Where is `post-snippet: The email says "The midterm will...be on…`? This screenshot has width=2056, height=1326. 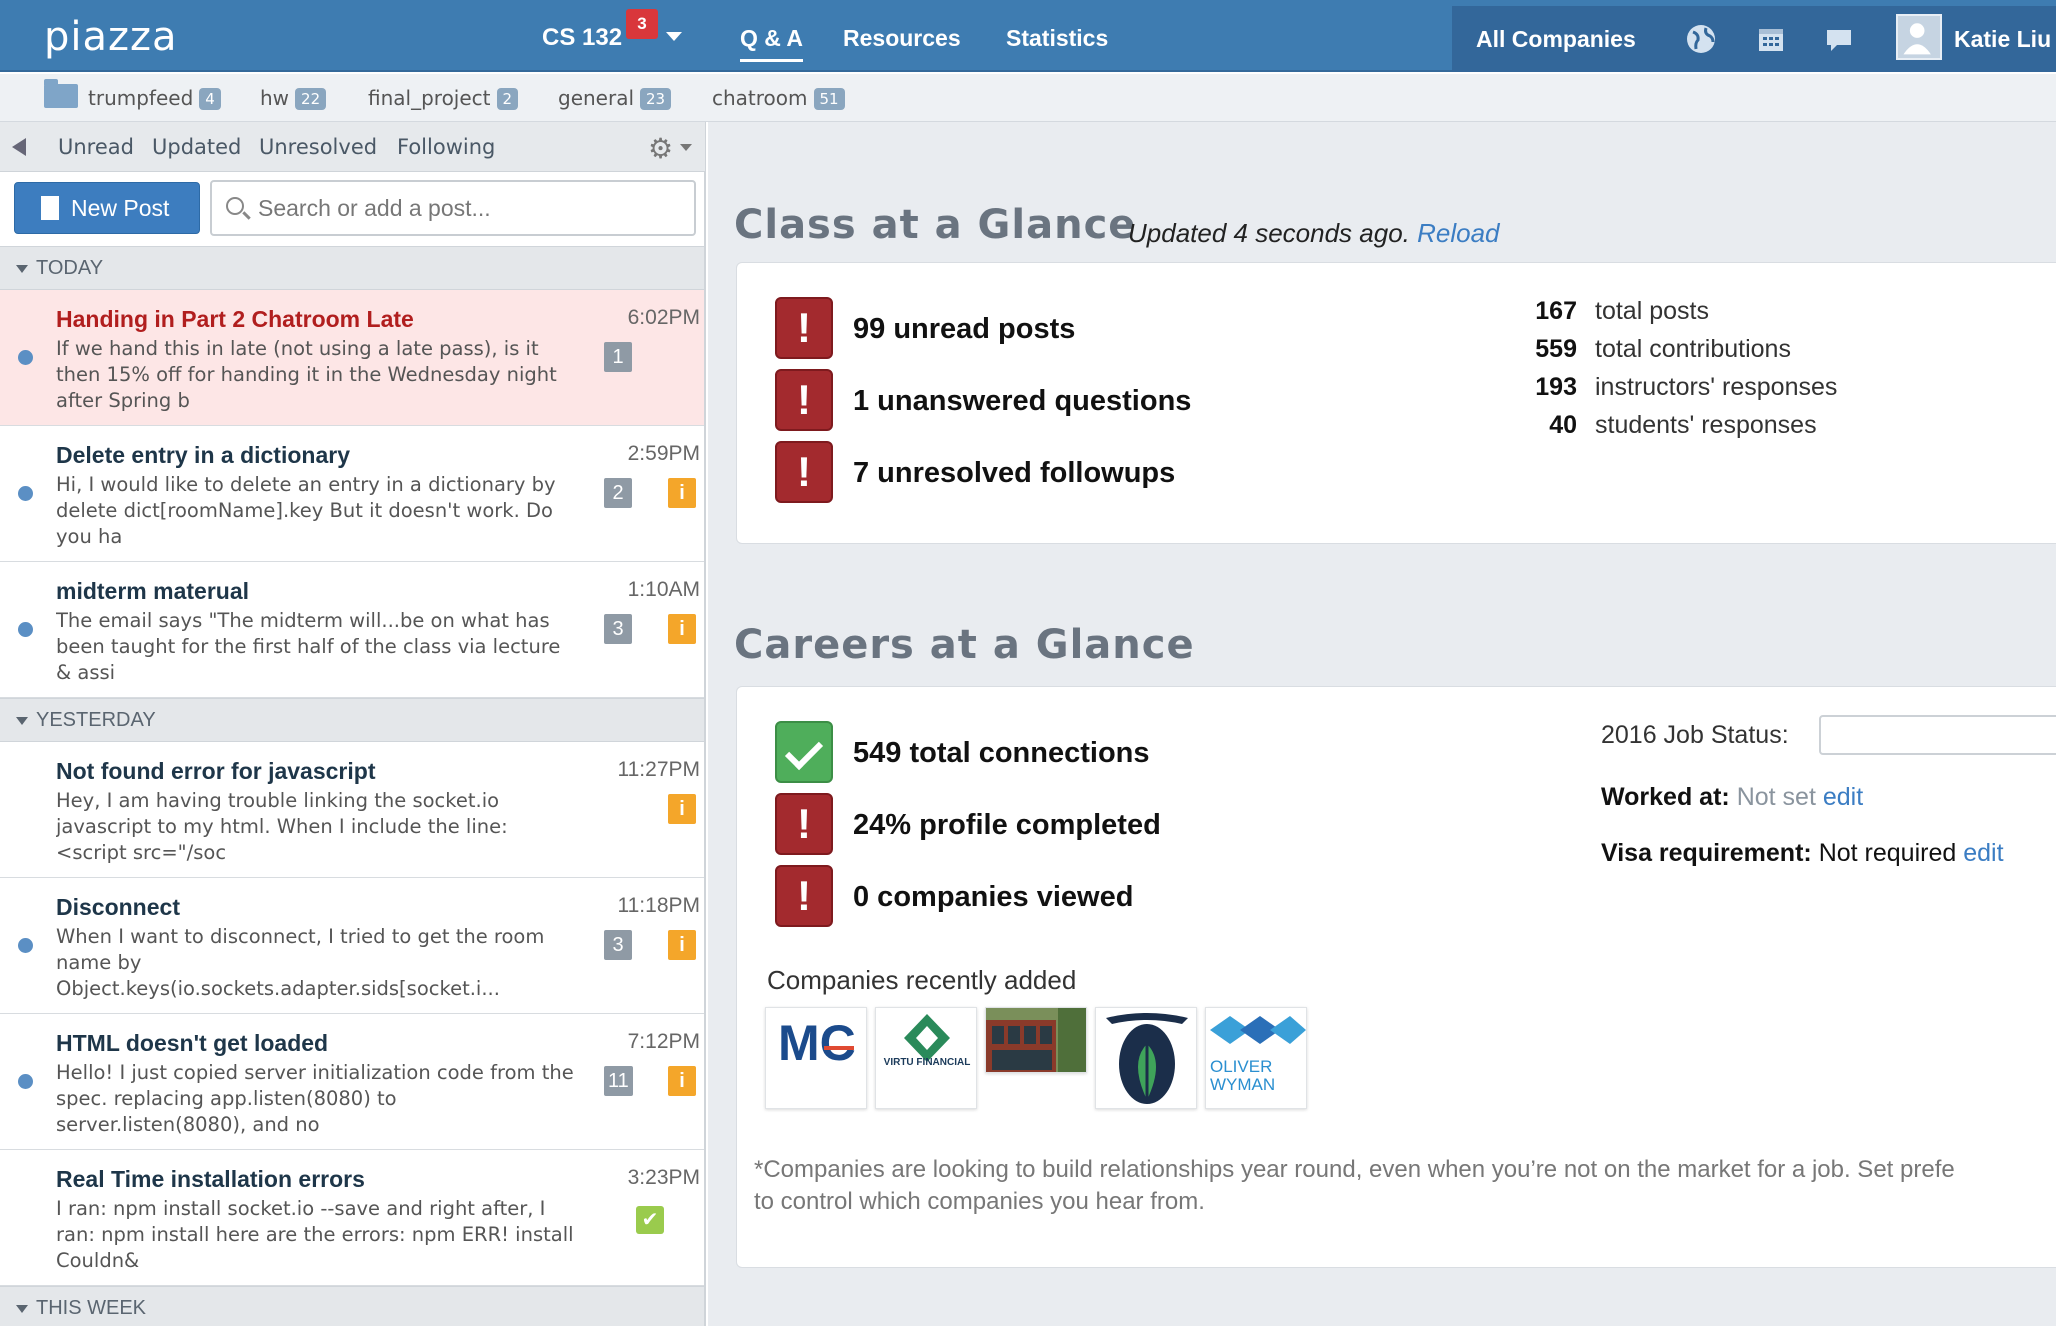 post-snippet: The email says "The midterm will...be on… is located at coordinates (308, 646).